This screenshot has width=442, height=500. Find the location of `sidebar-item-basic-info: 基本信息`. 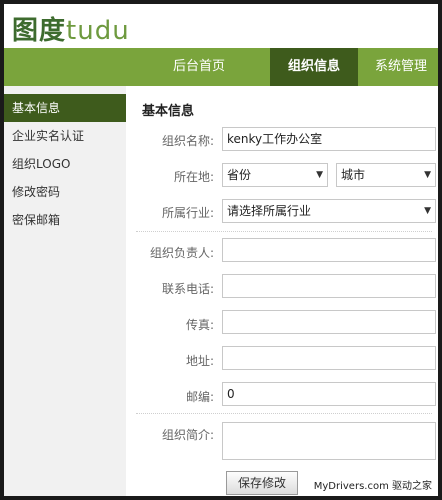

sidebar-item-basic-info: 基本信息 is located at coordinates (65, 108).